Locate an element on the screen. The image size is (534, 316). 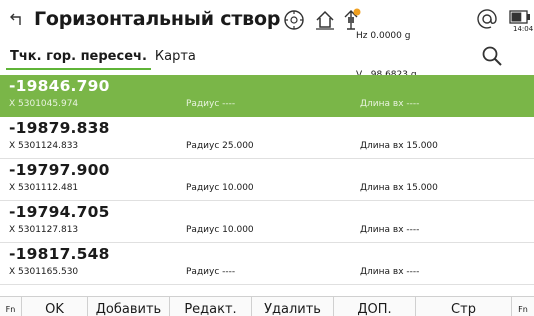
add-button: Добавить is located at coordinates (129, 306).